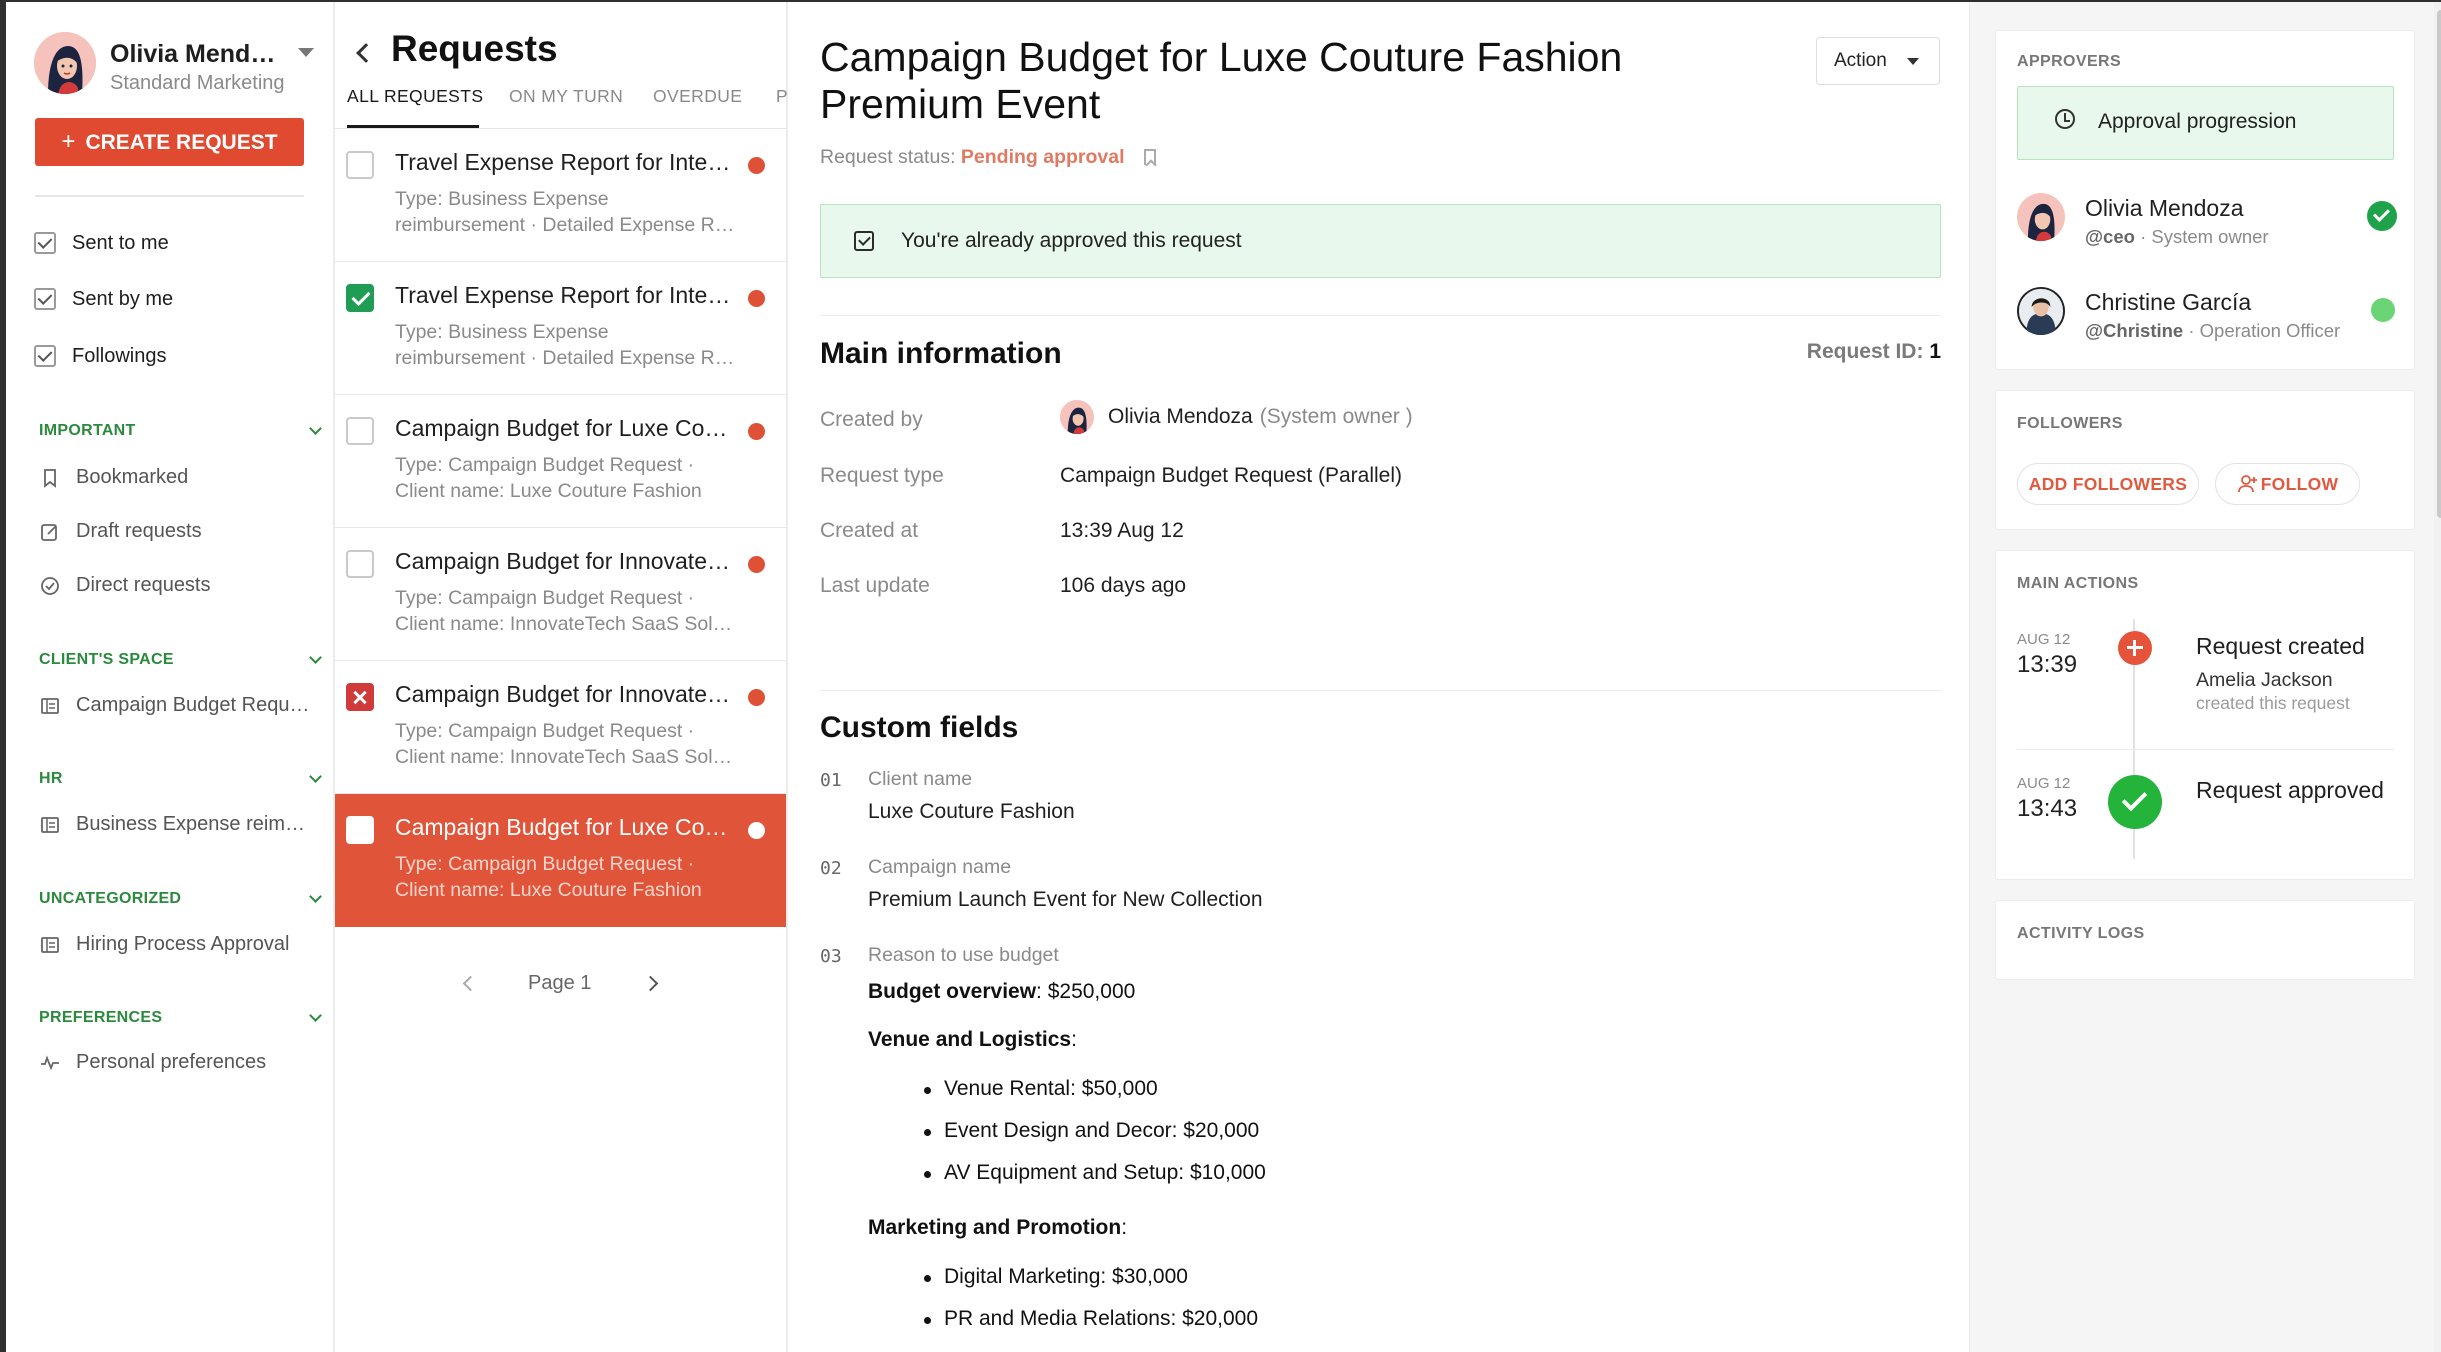  I want to click on section-uncategorized: UNCATEGORIZED, so click(181, 899).